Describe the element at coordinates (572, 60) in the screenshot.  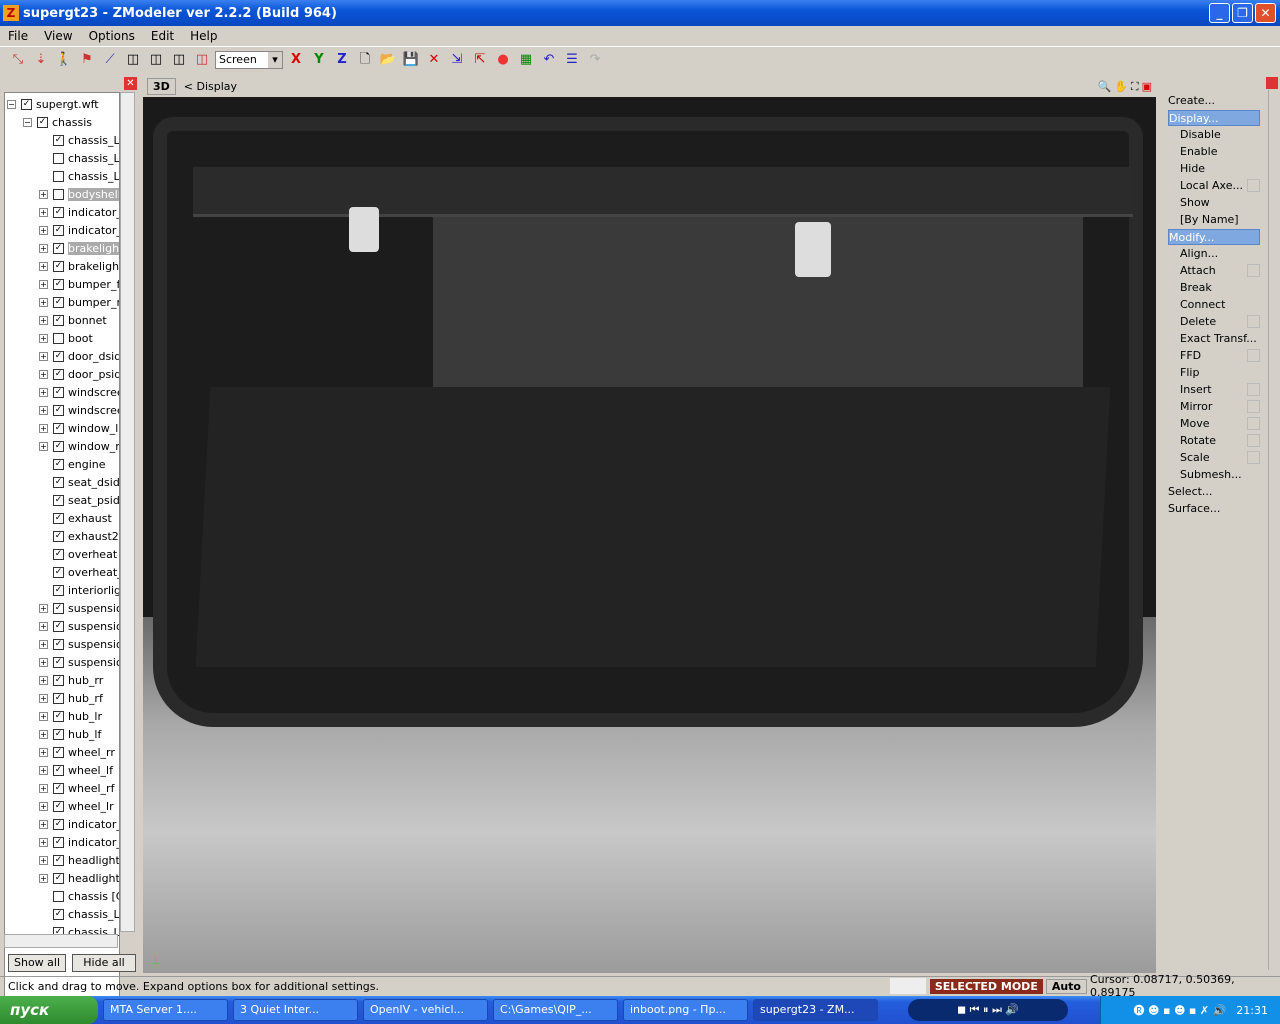
I see `notes-icon: ☰` at that location.